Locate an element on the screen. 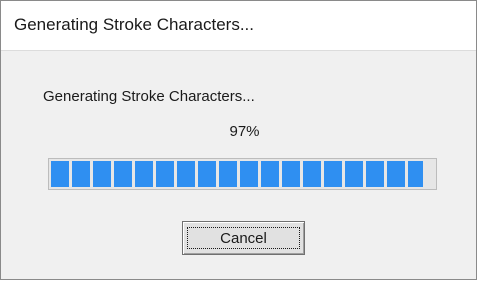 This screenshot has height=287, width=481. cancel-button: Cancel is located at coordinates (243, 238).